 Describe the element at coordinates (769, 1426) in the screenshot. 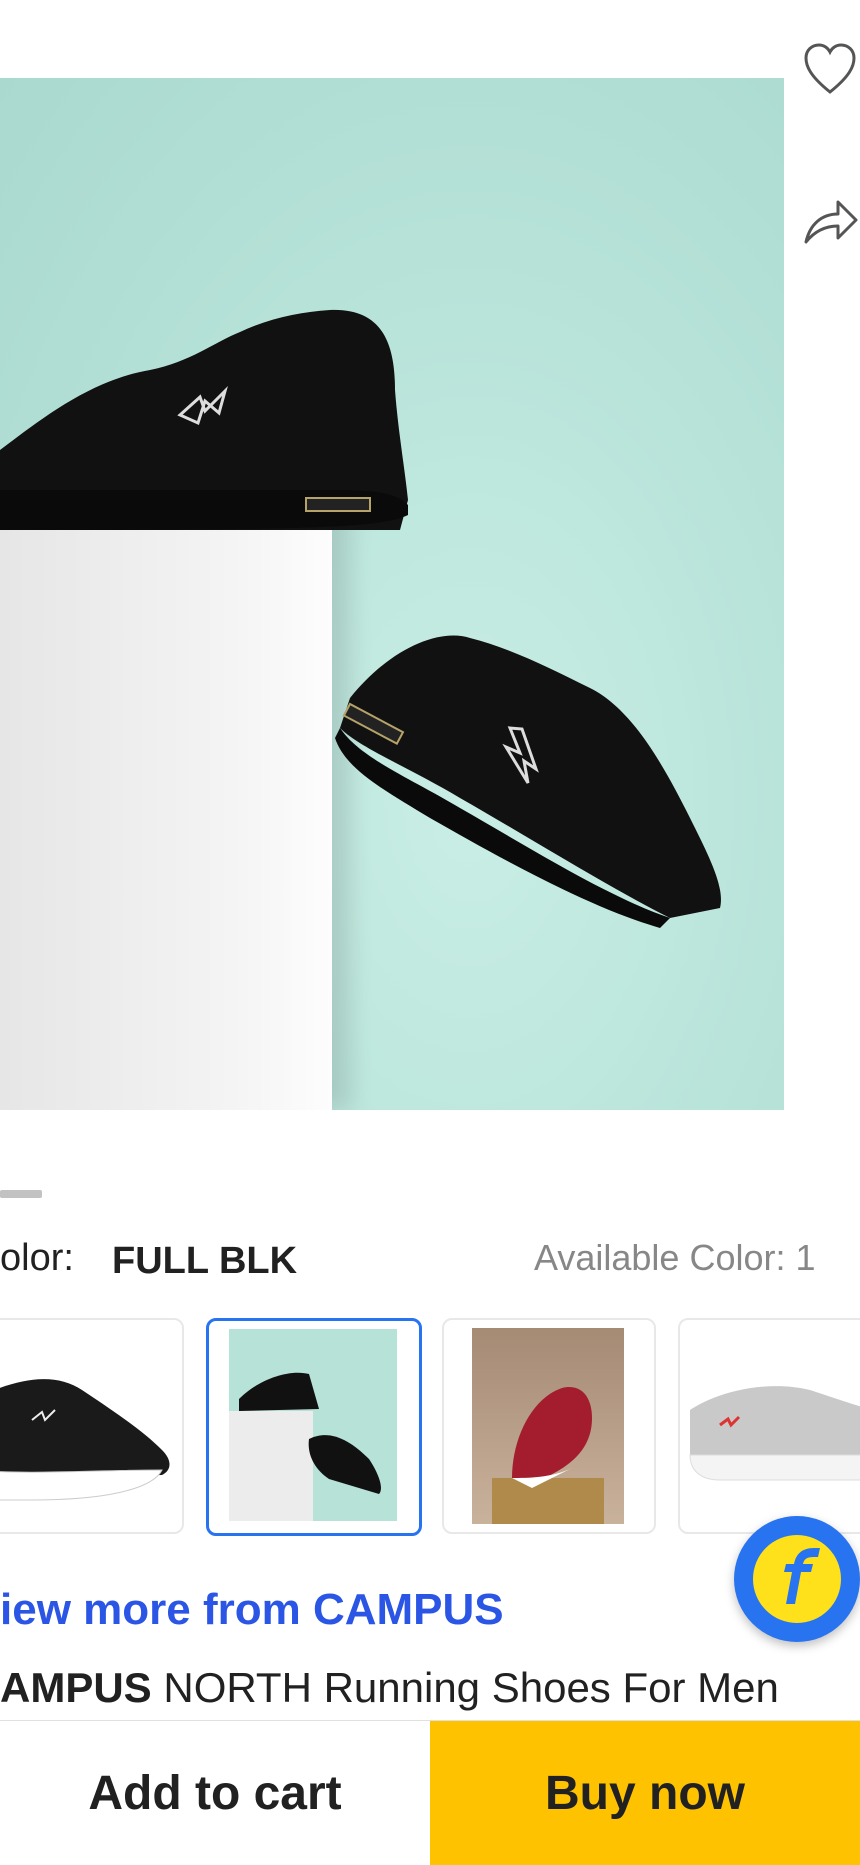

I see `color-thumbnail-grey` at that location.